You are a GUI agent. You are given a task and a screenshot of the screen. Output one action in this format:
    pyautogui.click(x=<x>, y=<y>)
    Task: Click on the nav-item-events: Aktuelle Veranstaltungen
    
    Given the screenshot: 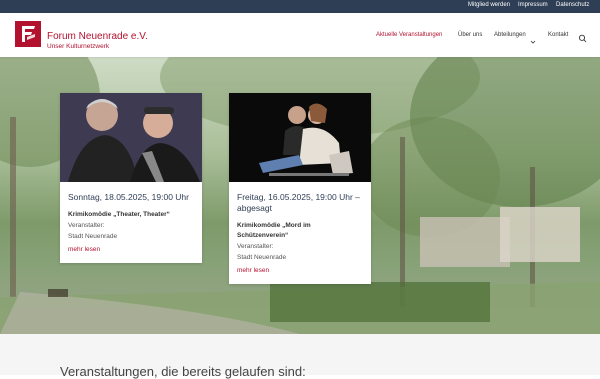 What is the action you would take?
    pyautogui.click(x=409, y=35)
    